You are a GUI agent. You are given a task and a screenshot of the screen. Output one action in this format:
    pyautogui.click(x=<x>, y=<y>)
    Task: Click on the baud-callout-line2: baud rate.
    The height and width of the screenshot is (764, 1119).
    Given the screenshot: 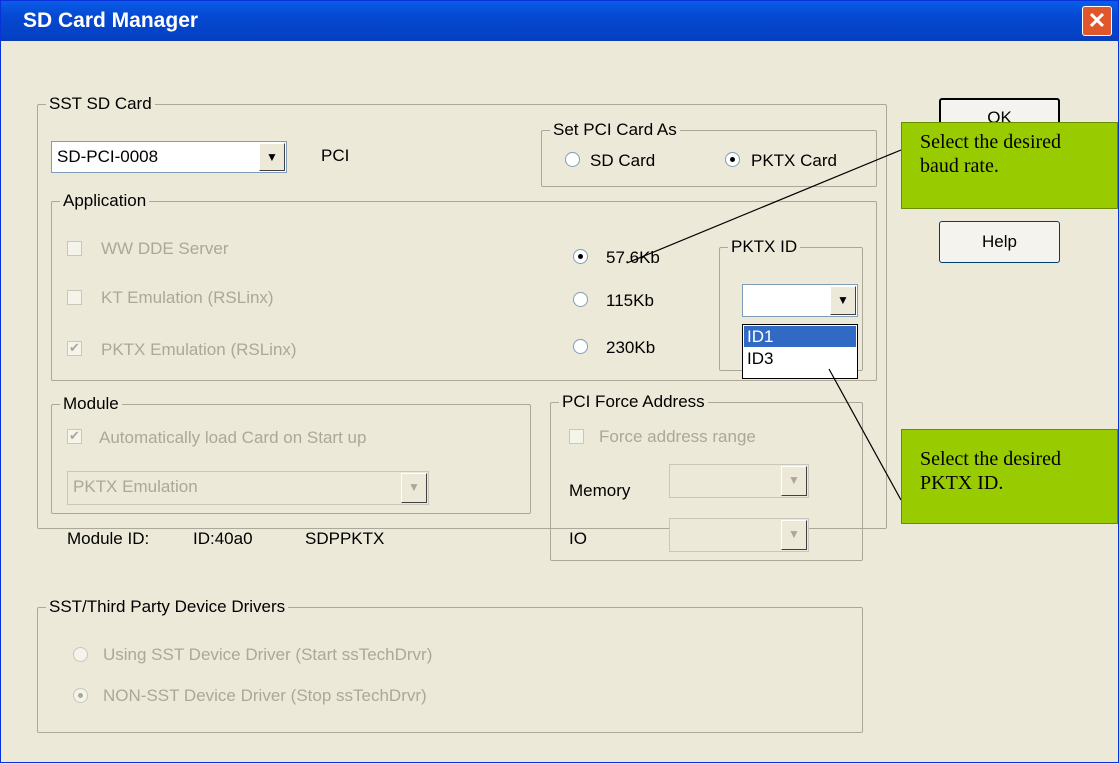 What is the action you would take?
    pyautogui.click(x=959, y=166)
    